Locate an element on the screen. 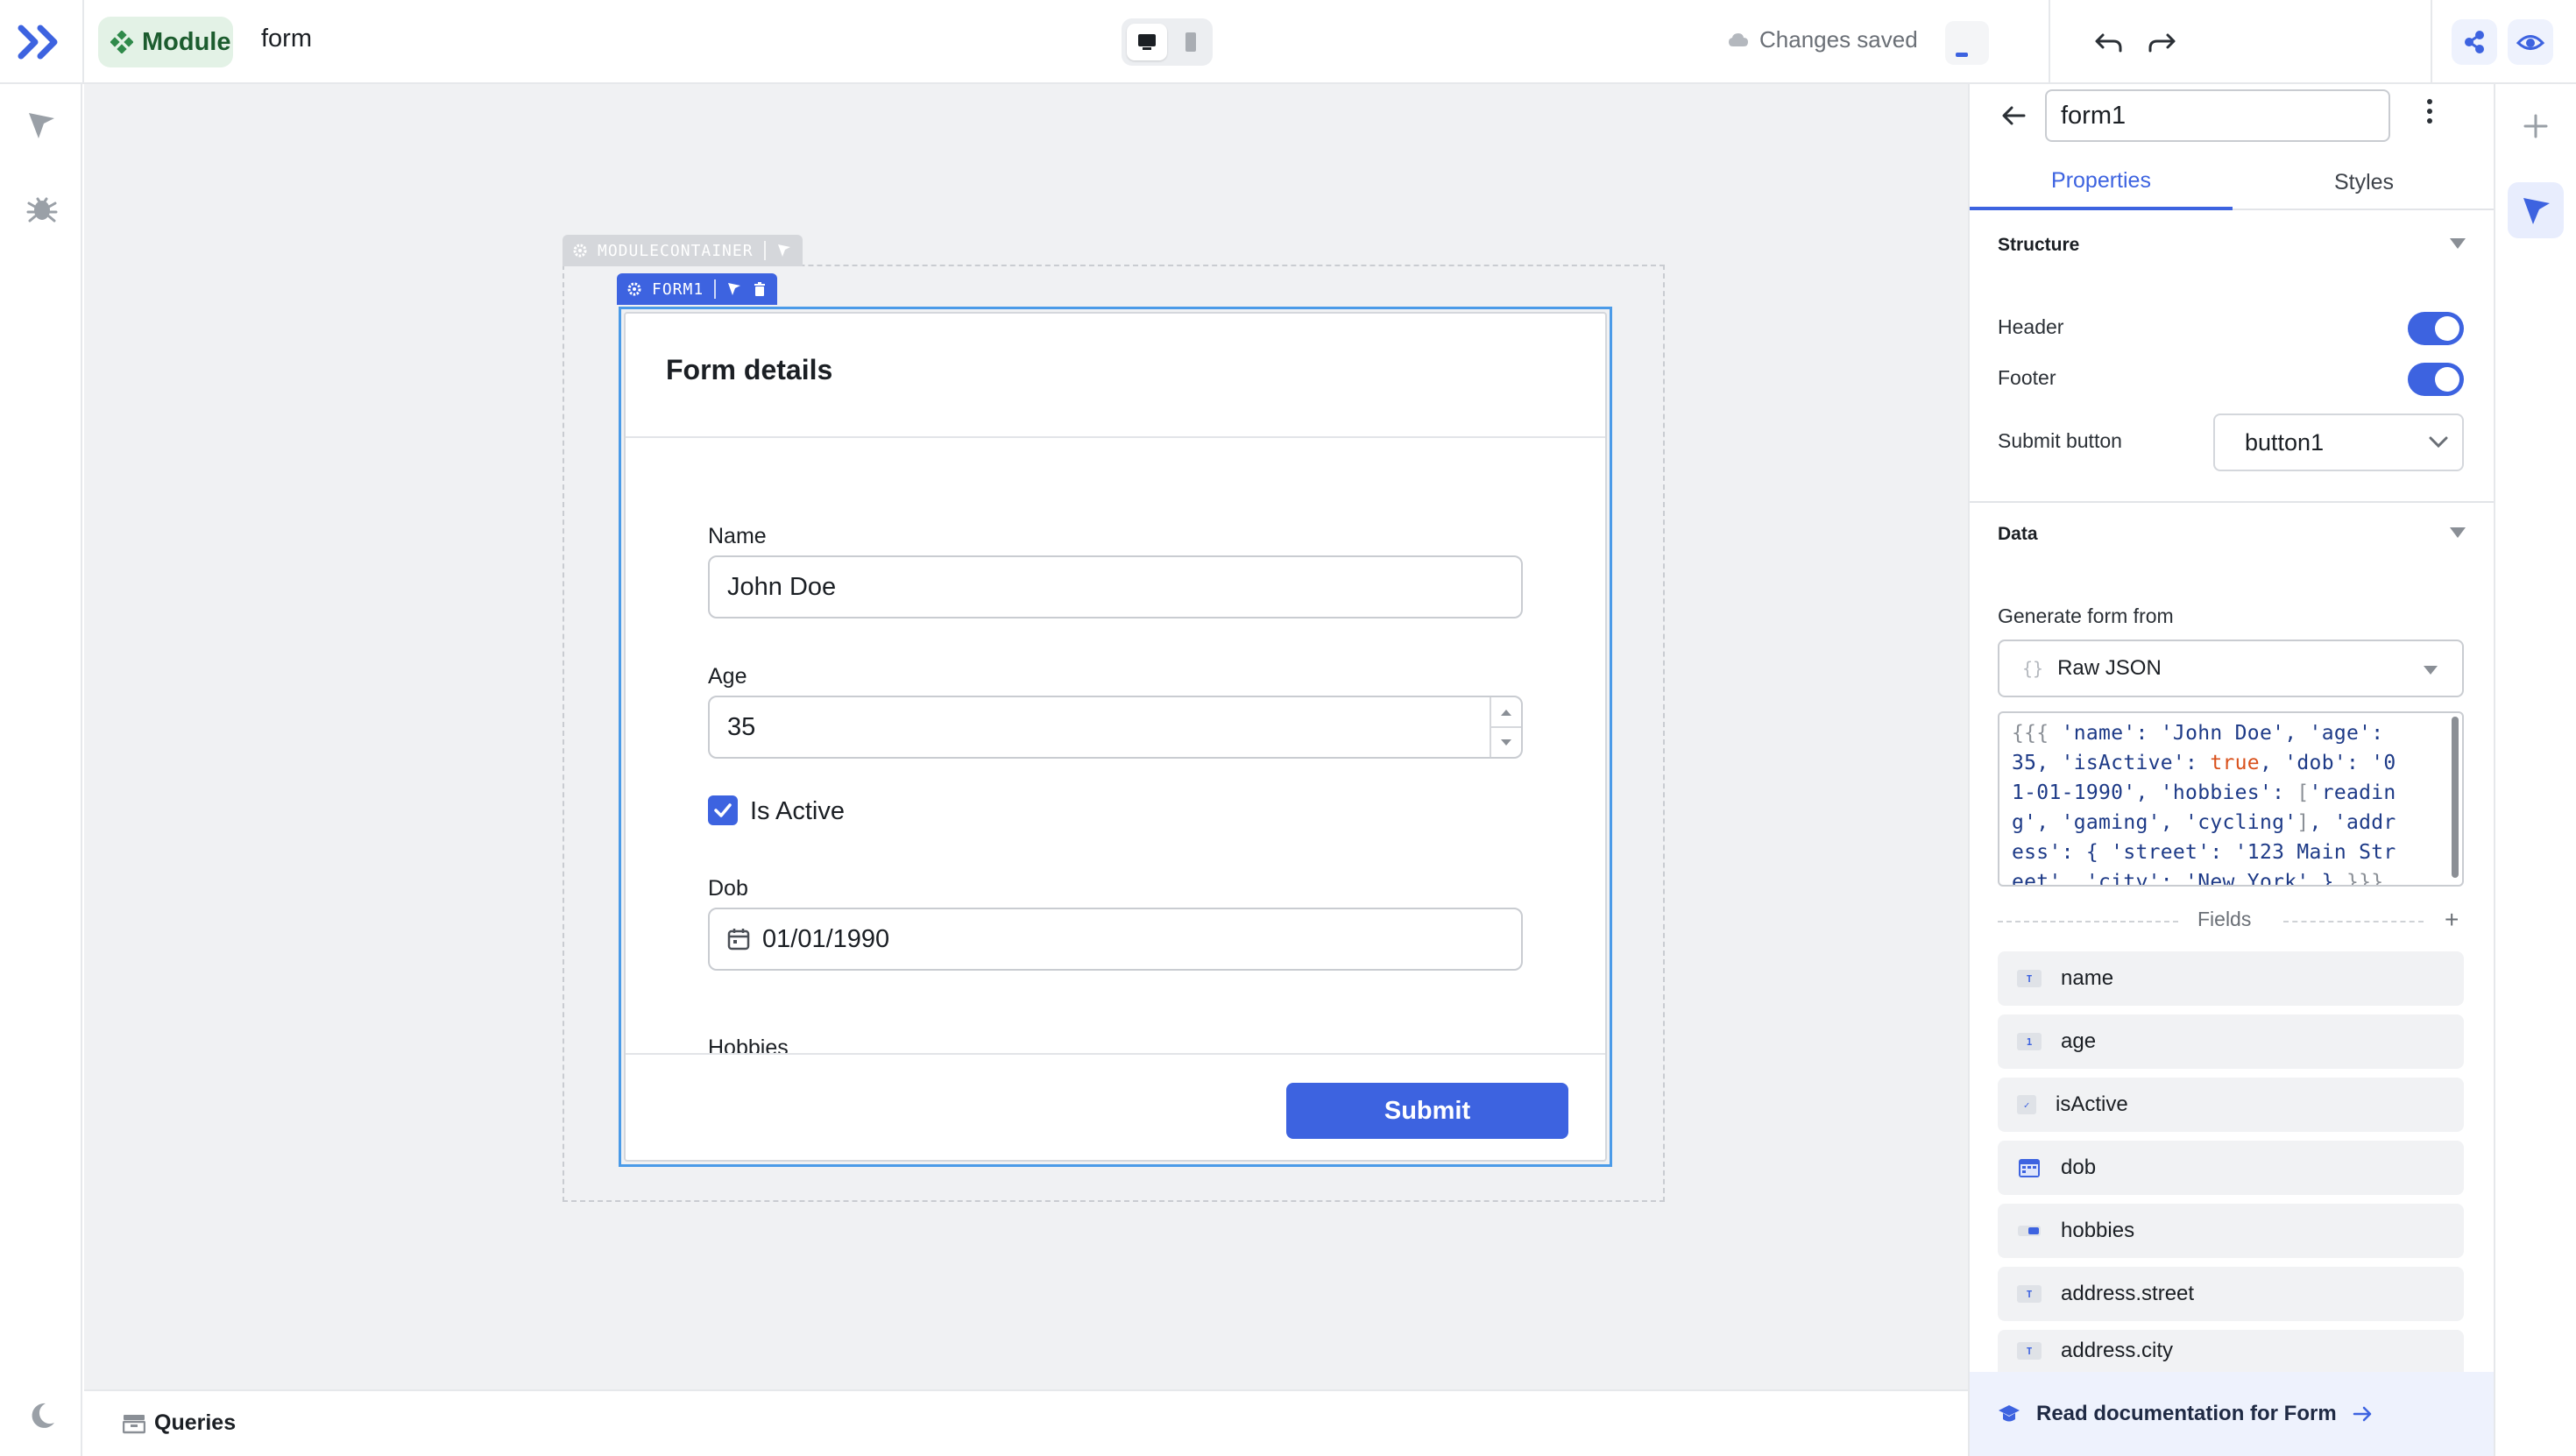  data-section-title: Data is located at coordinates (2018, 534).